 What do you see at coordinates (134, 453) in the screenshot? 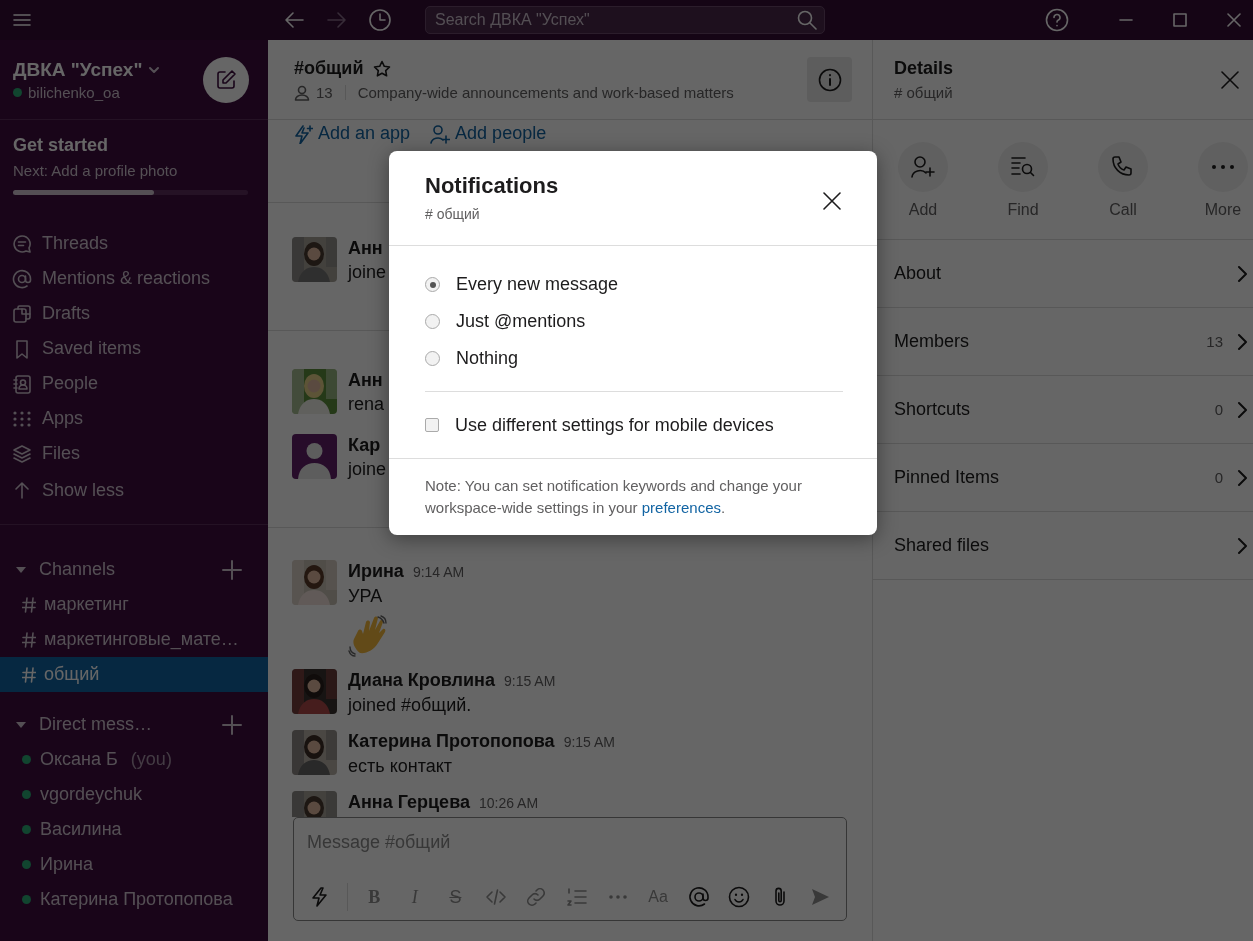
I see `sidebar-item: Files` at bounding box center [134, 453].